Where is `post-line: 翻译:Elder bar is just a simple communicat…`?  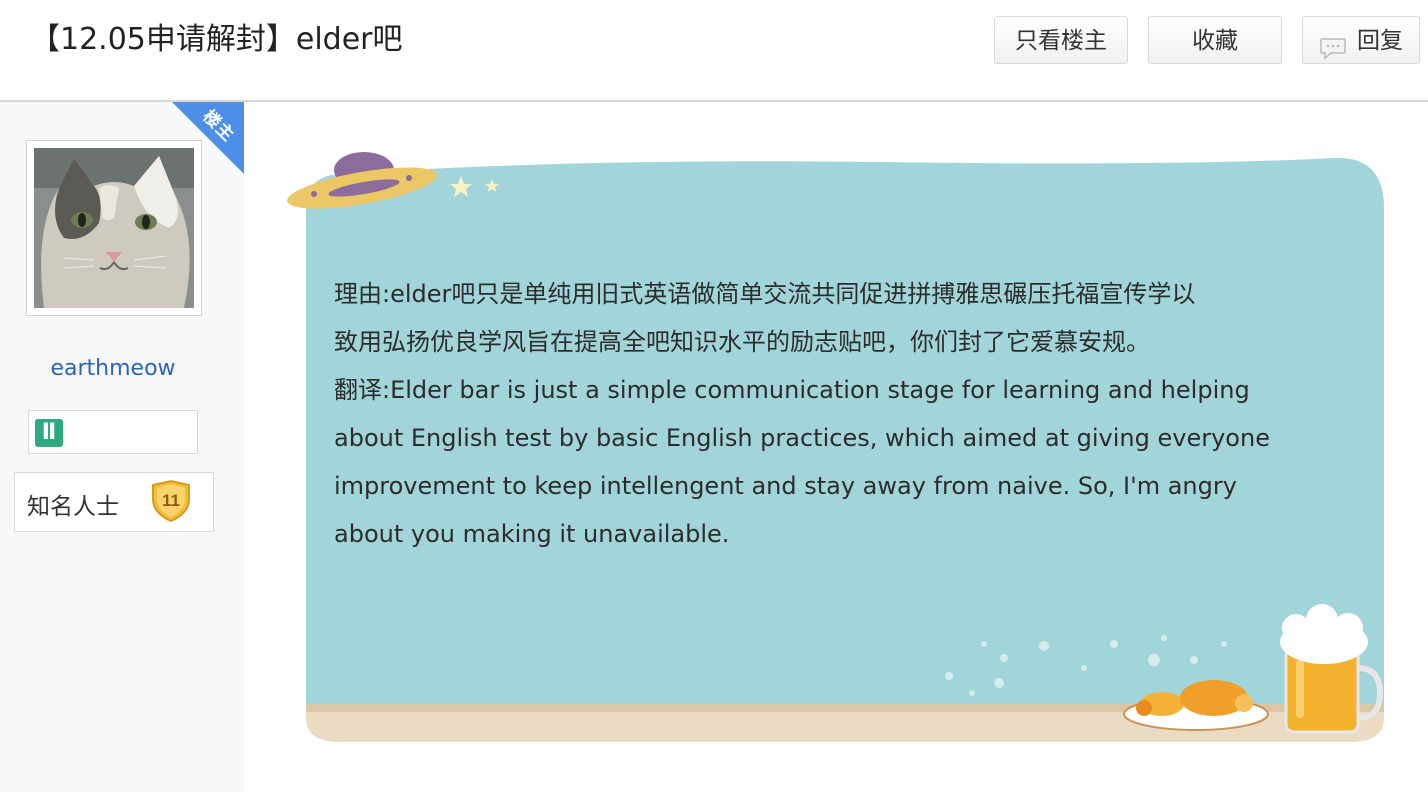 post-line: 翻译:Elder bar is just a simple communicat… is located at coordinates (792, 390).